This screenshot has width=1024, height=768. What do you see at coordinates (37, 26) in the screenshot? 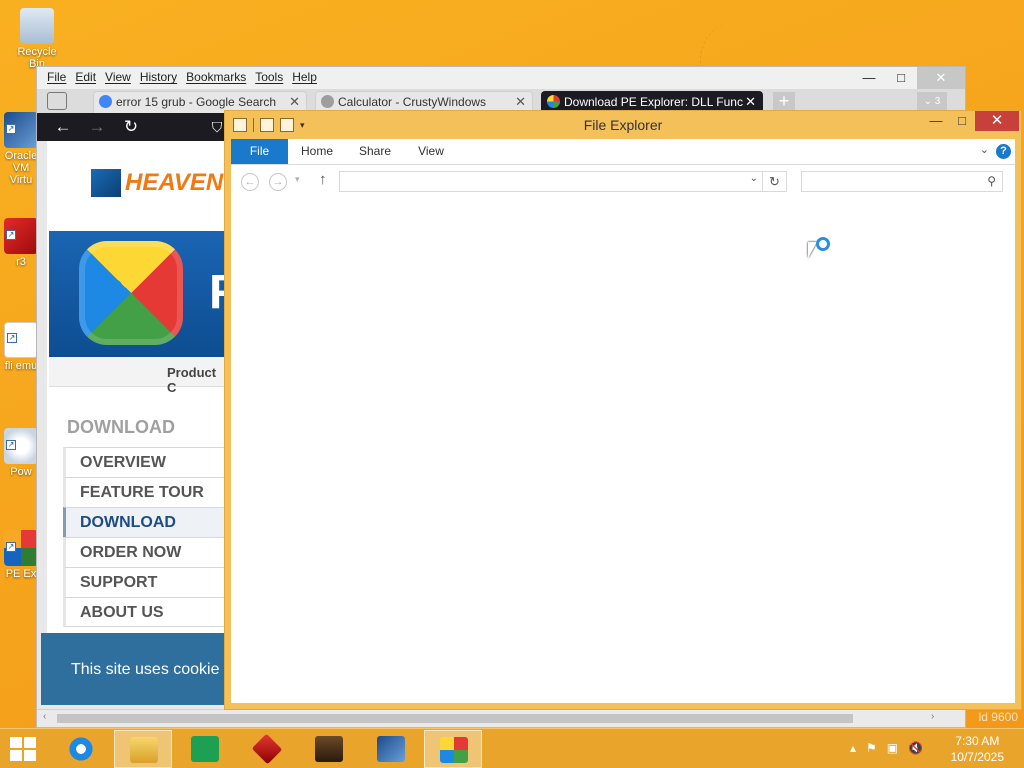
I see `recycle-bin-icon` at bounding box center [37, 26].